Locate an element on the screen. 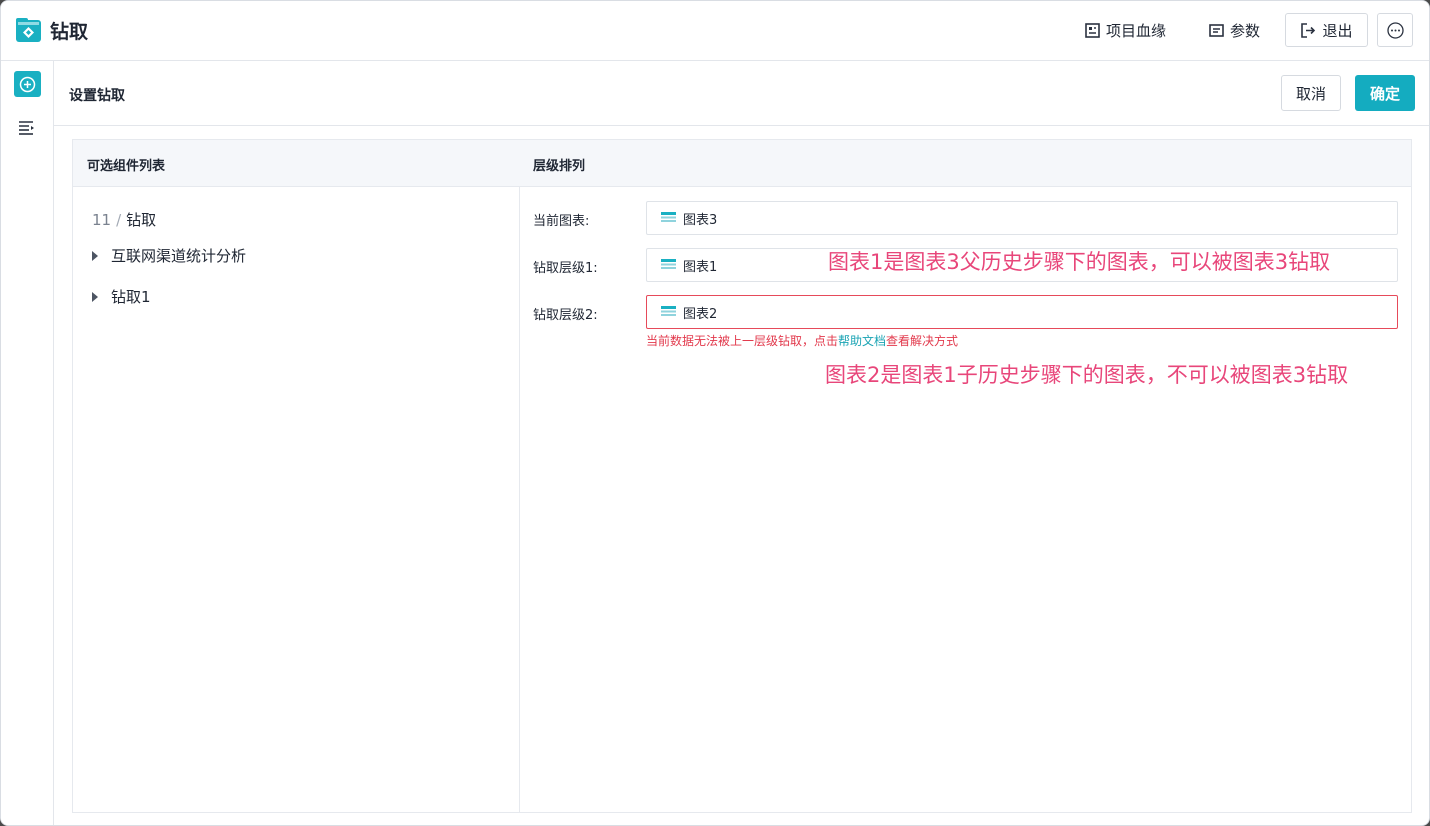  app-title: 钻取 is located at coordinates (69, 32).